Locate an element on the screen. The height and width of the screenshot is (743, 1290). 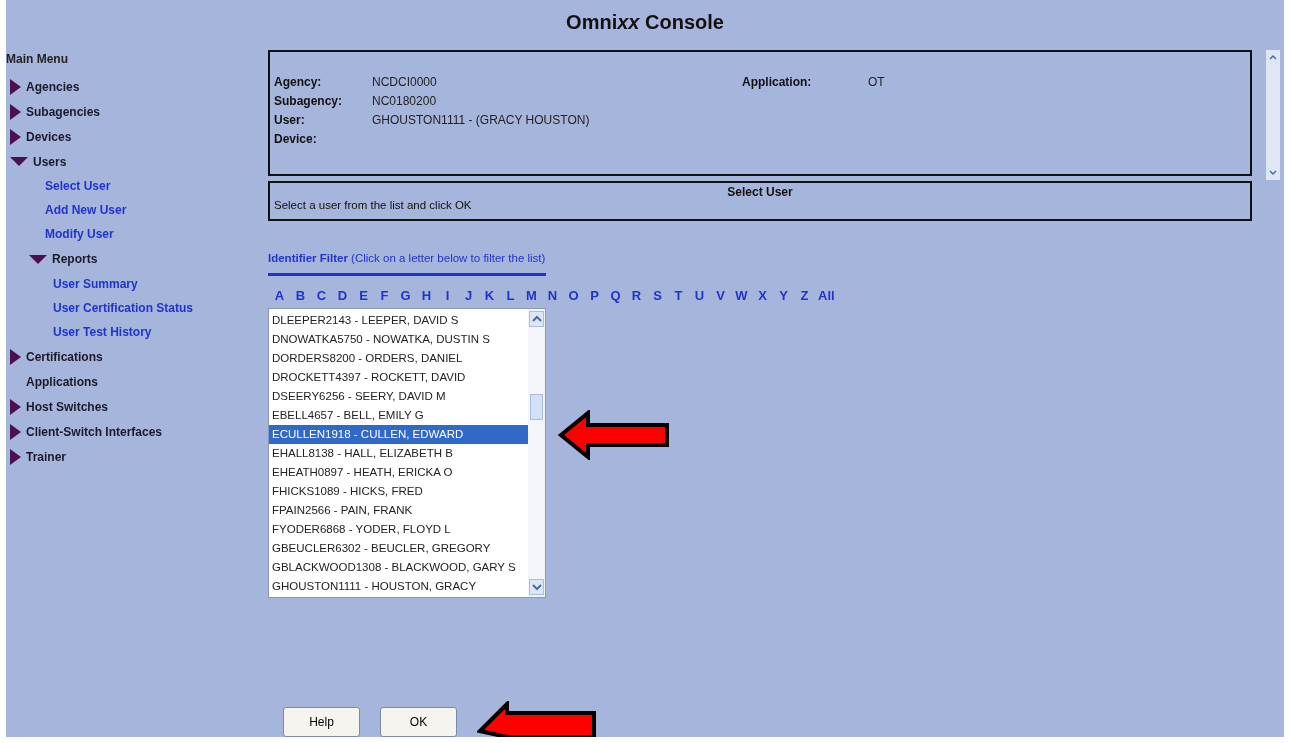
user-option: DSEERY6256 - SEERY, DAVID M is located at coordinates (398, 396).